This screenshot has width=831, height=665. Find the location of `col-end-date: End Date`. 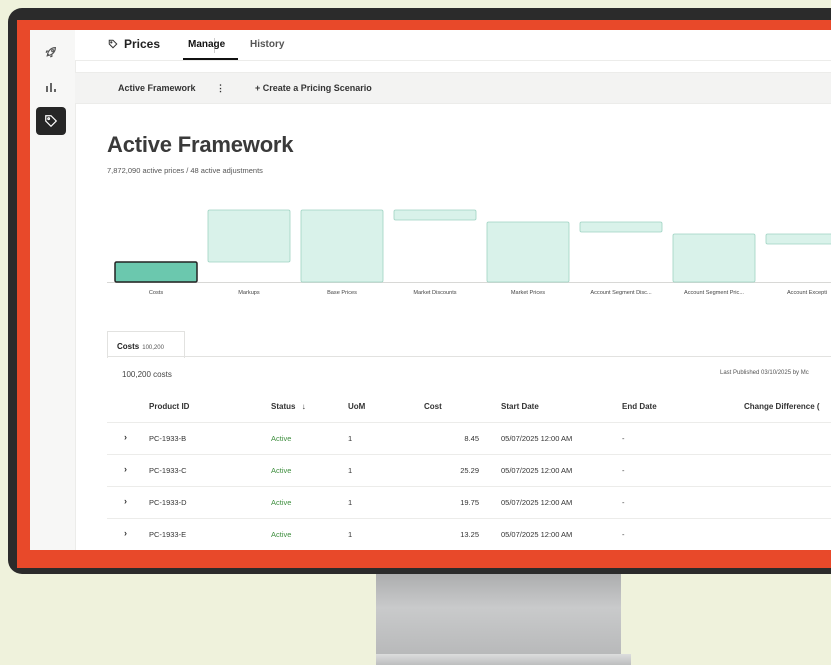

col-end-date: End Date is located at coordinates (639, 406).